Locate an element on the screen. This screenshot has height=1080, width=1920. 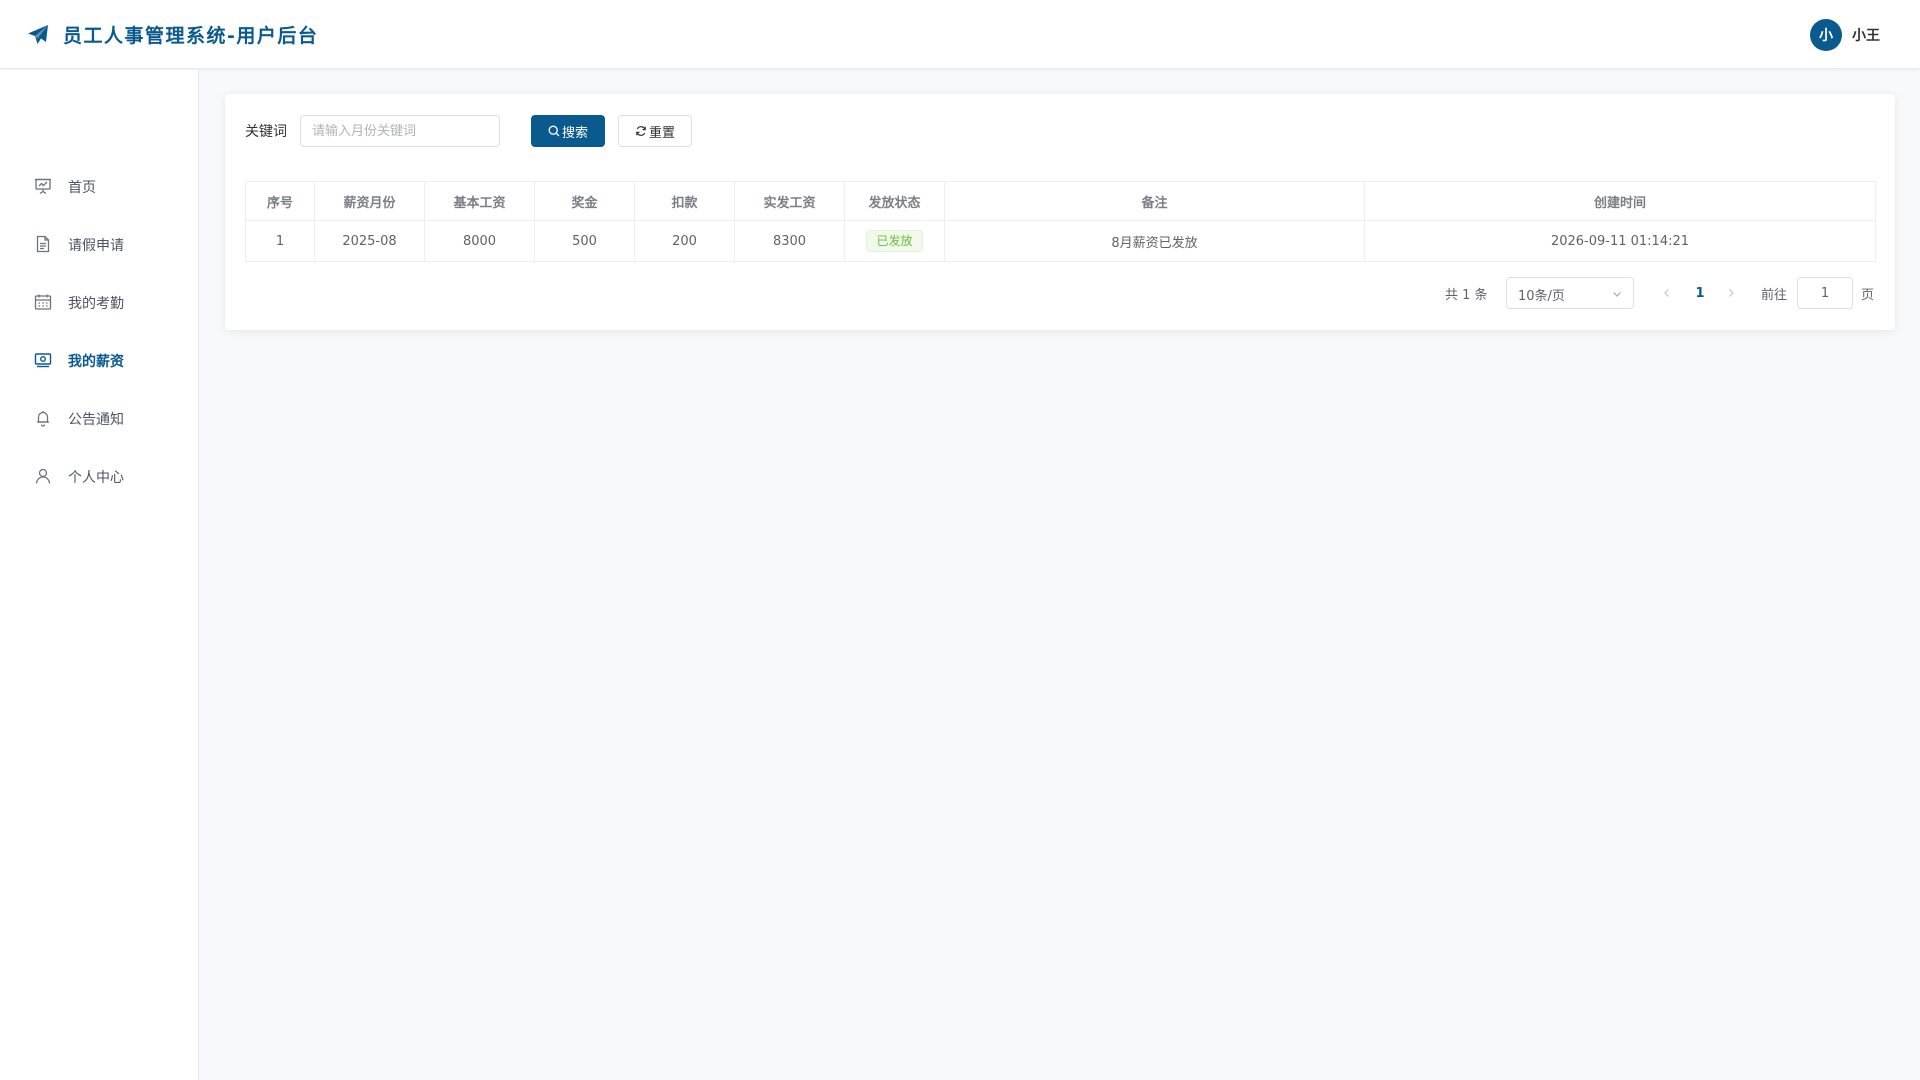
column-header-month: 薪资月份 is located at coordinates (369, 201).